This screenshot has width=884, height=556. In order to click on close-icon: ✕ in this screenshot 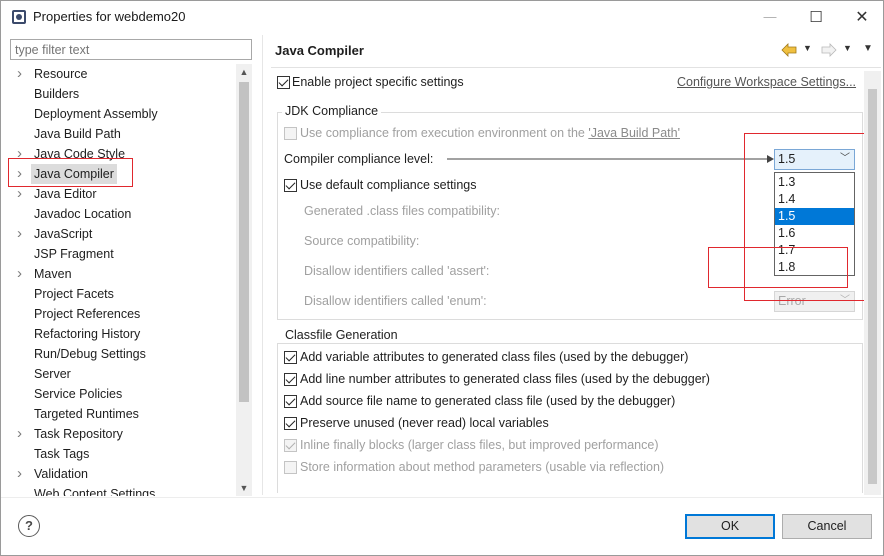, I will do `click(862, 17)`.